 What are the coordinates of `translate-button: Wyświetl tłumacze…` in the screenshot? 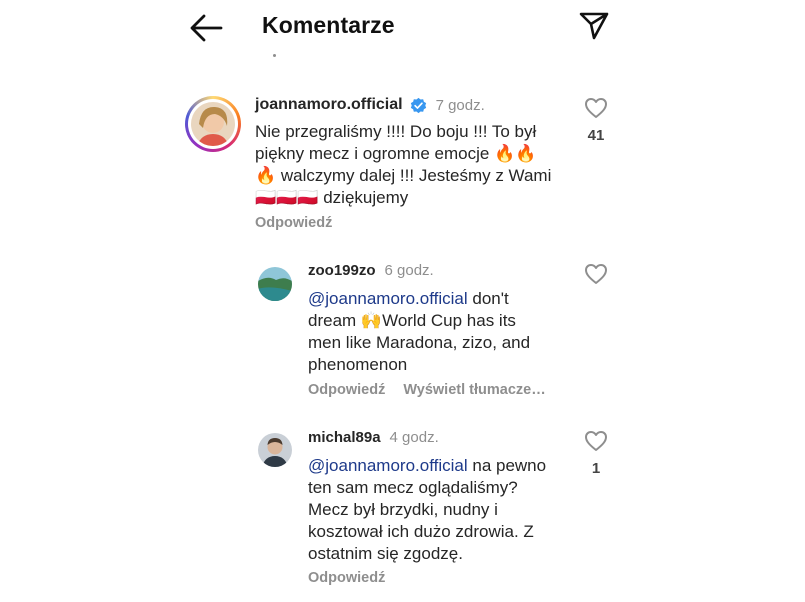 It's located at (474, 390).